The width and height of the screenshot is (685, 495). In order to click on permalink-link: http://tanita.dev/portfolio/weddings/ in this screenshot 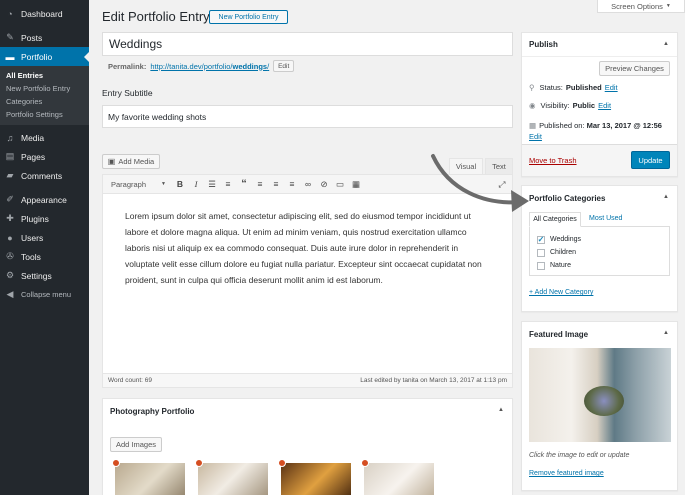, I will do `click(209, 66)`.